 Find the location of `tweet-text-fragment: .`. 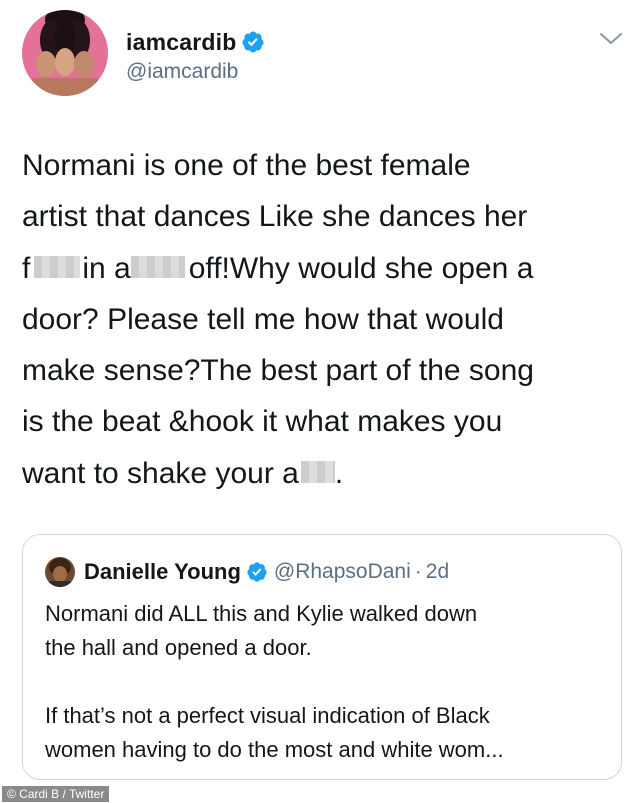

tweet-text-fragment: . is located at coordinates (339, 473).